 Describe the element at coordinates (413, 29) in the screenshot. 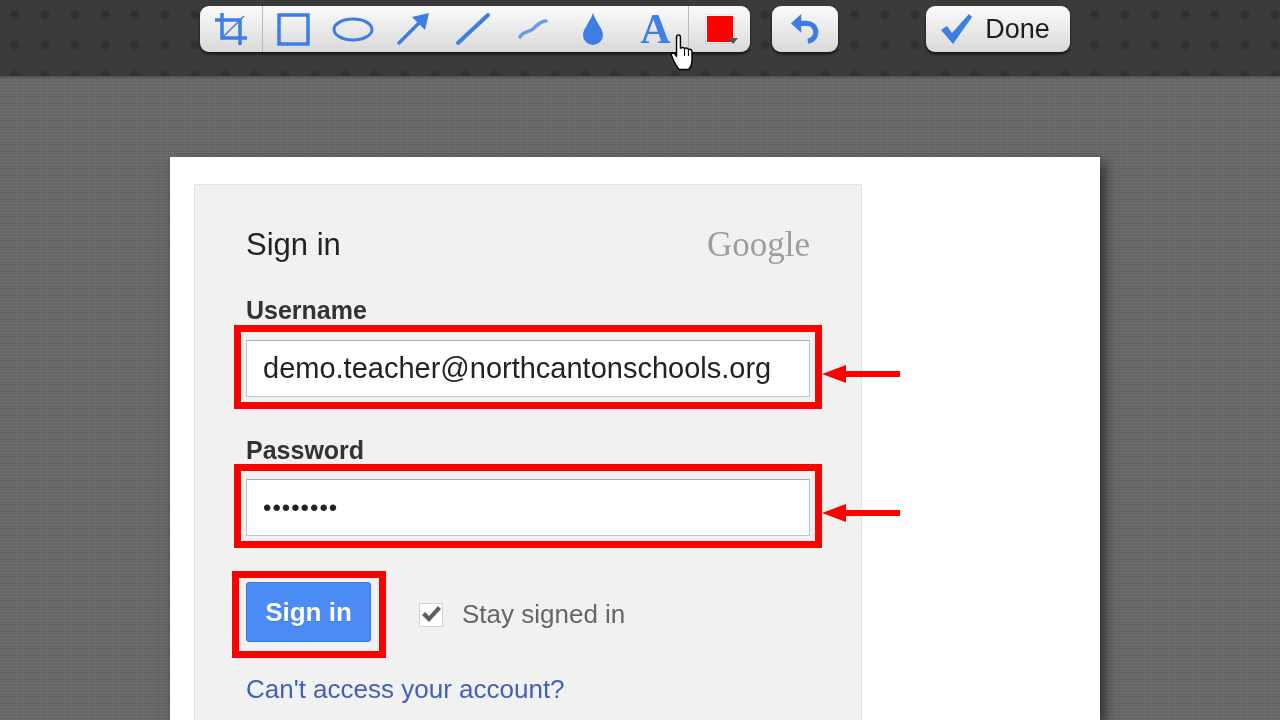

I see `arrow-icon` at that location.